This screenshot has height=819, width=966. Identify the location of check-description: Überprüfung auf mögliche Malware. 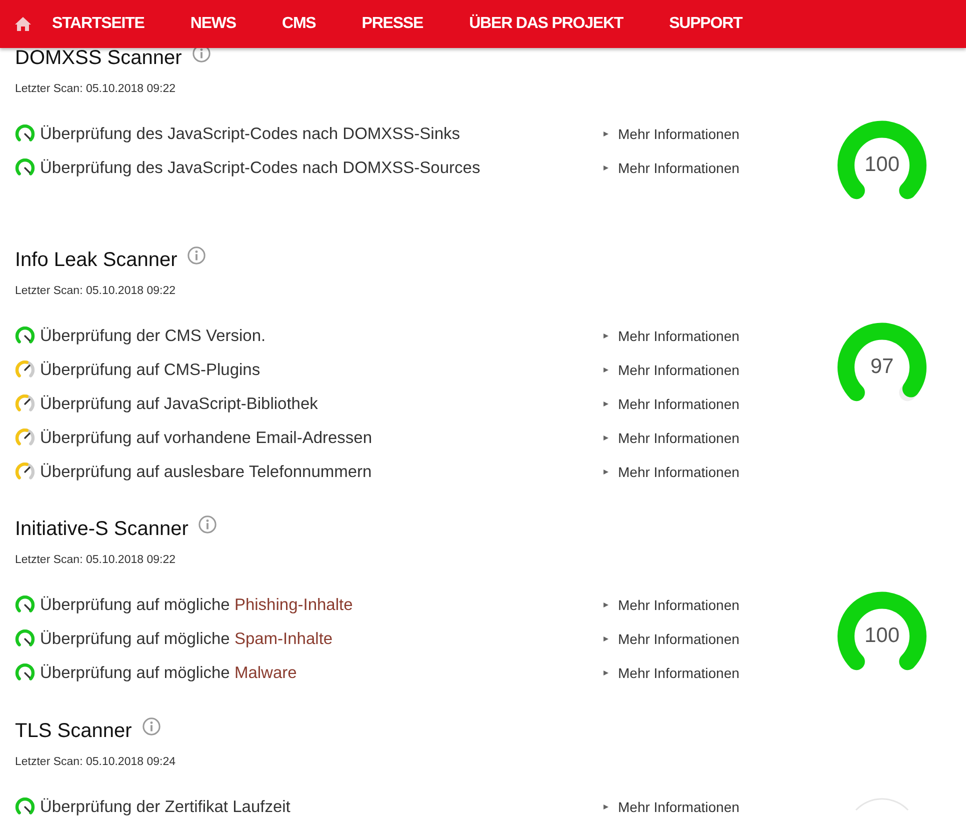
(169, 673).